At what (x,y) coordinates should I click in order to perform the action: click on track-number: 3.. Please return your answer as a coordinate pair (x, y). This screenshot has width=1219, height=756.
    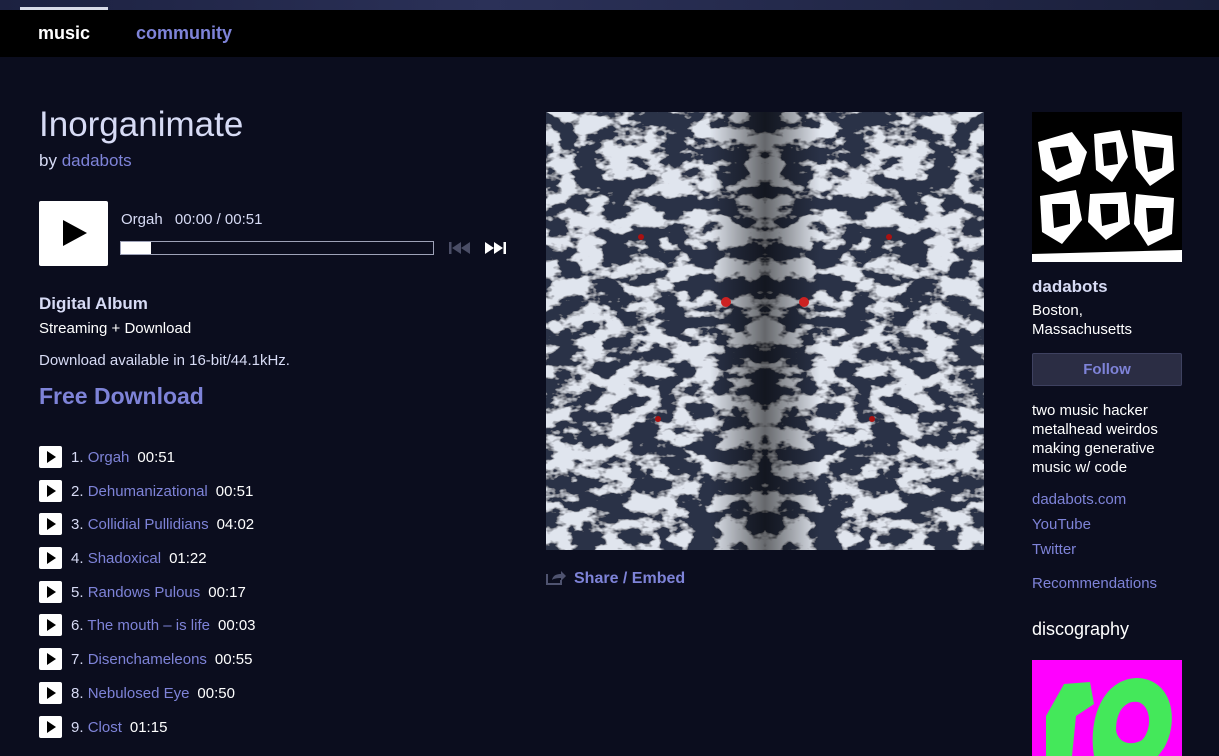
    Looking at the image, I should click on (77, 525).